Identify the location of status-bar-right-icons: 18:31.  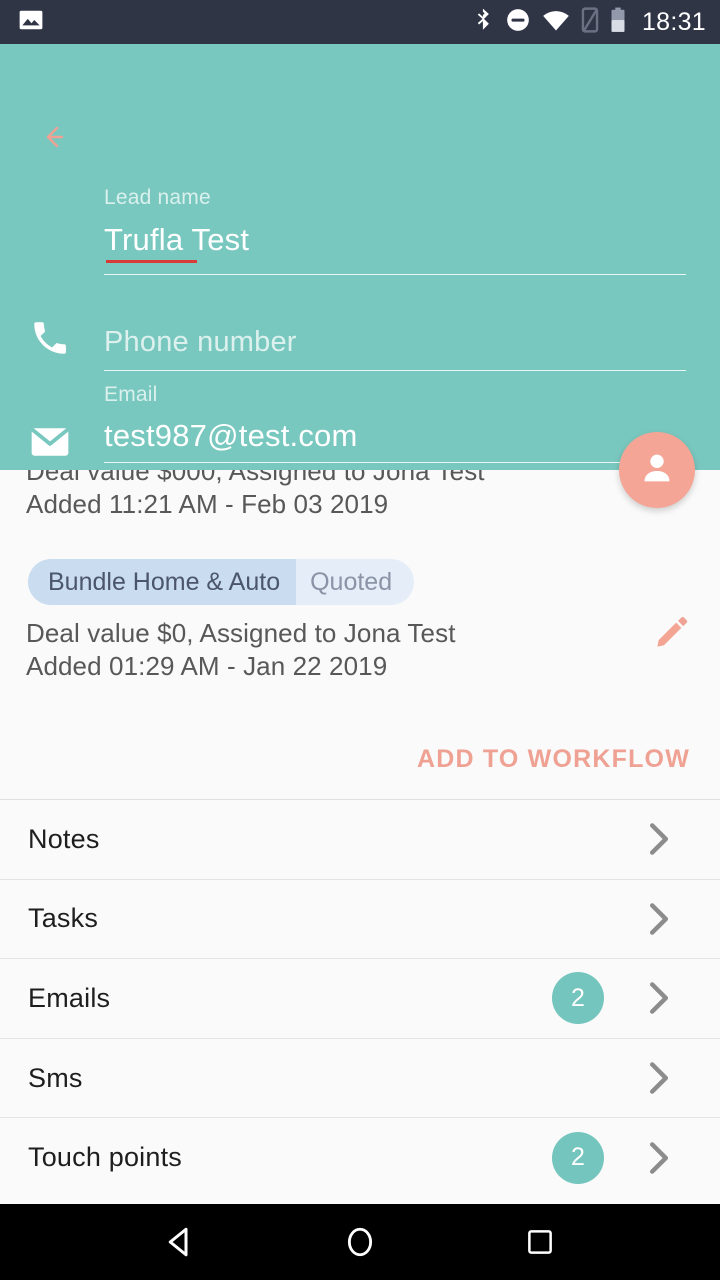
(590, 22).